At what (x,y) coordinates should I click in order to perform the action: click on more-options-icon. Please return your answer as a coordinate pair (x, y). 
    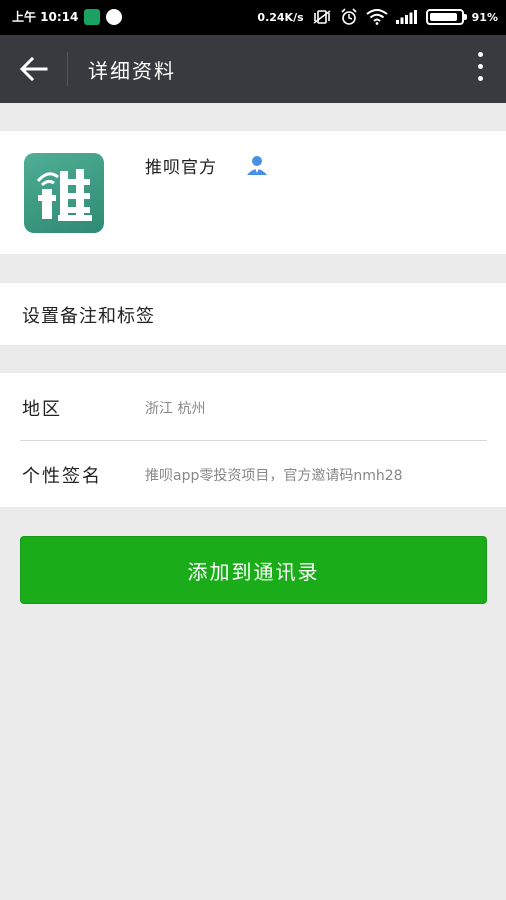
    Looking at the image, I should click on (480, 69).